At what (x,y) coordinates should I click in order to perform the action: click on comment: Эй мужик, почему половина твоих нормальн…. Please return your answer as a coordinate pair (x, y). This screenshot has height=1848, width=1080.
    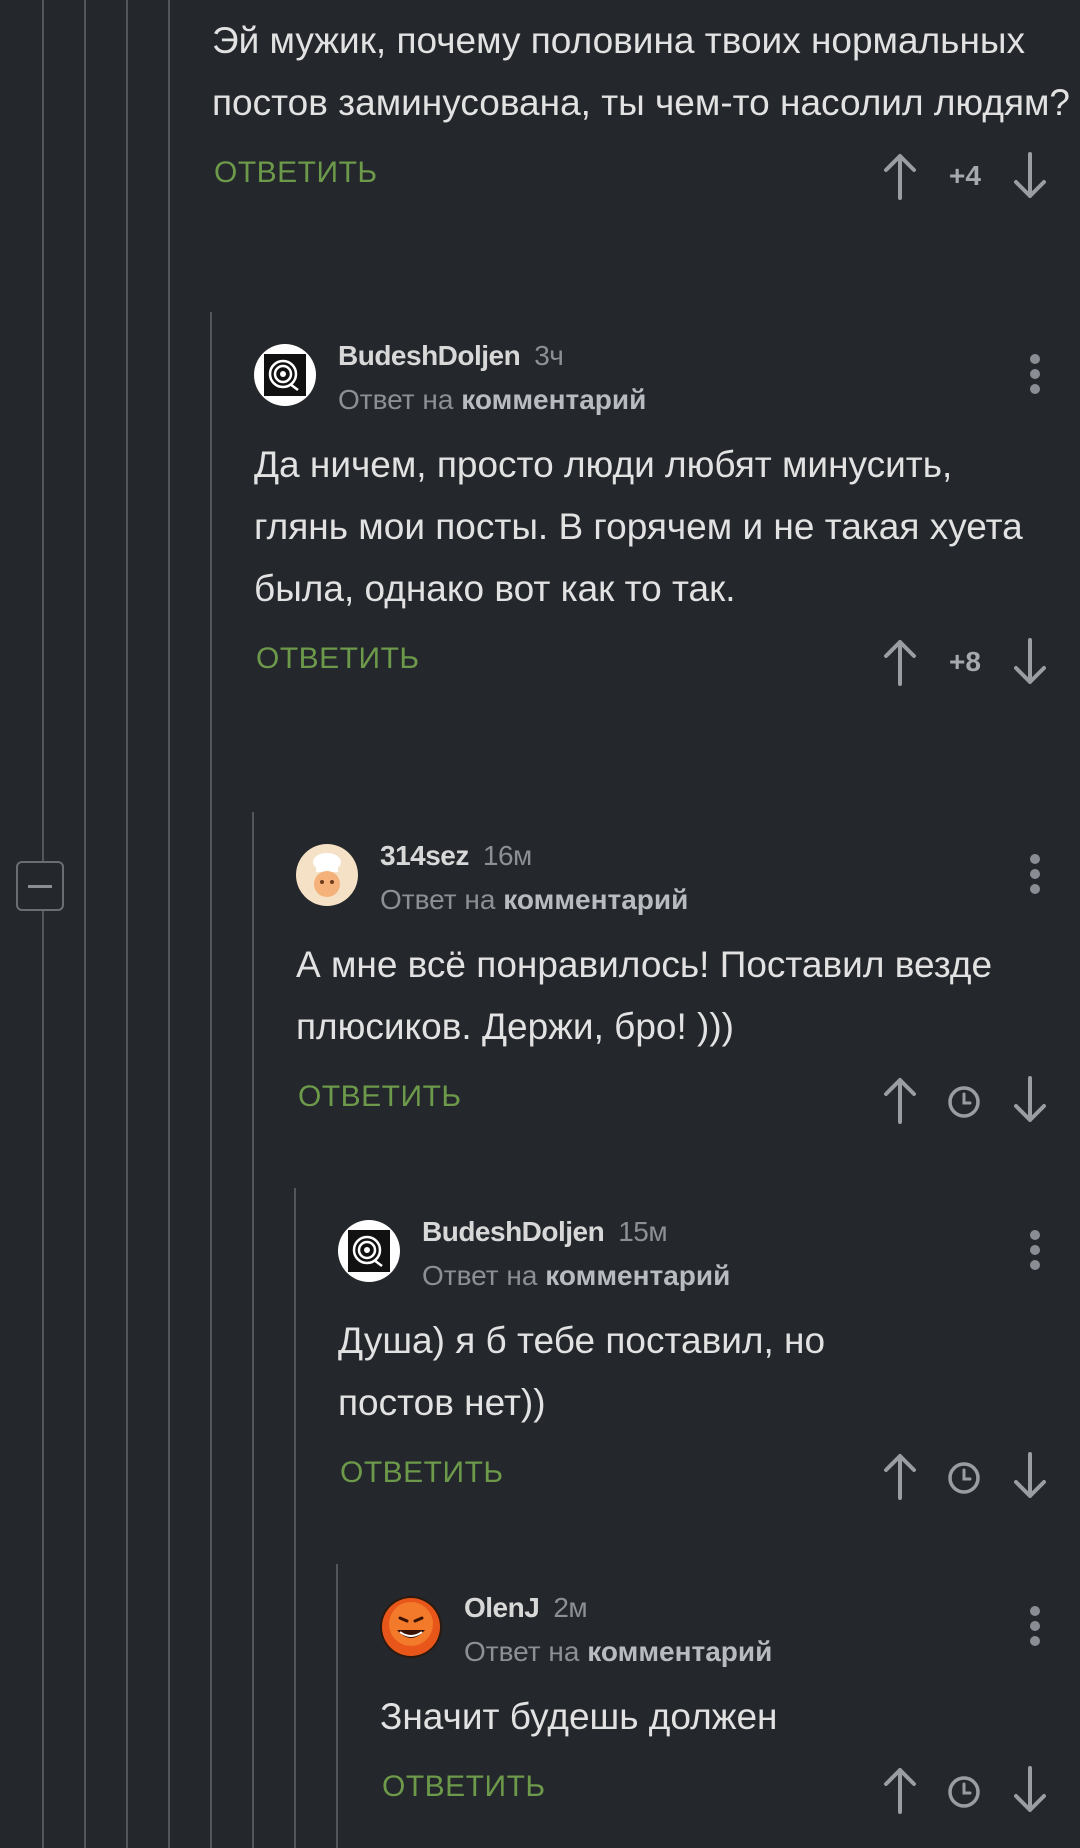
    Looking at the image, I should click on (646, 109).